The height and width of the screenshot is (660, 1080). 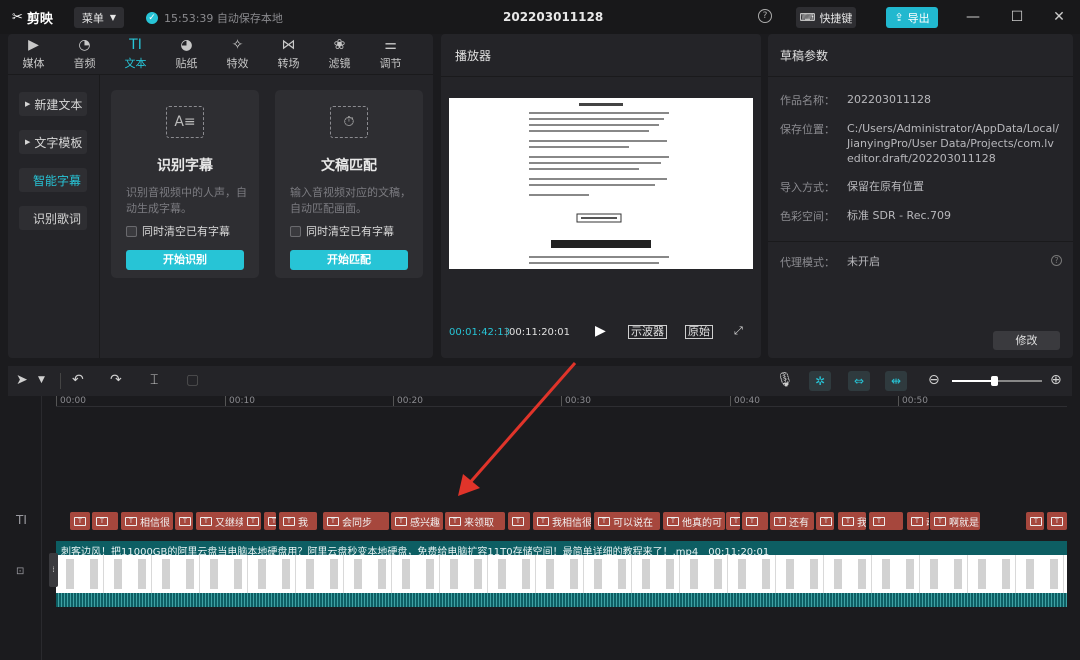 I want to click on save-status-text: 15:53:39 自动保存本地, so click(x=223, y=18).